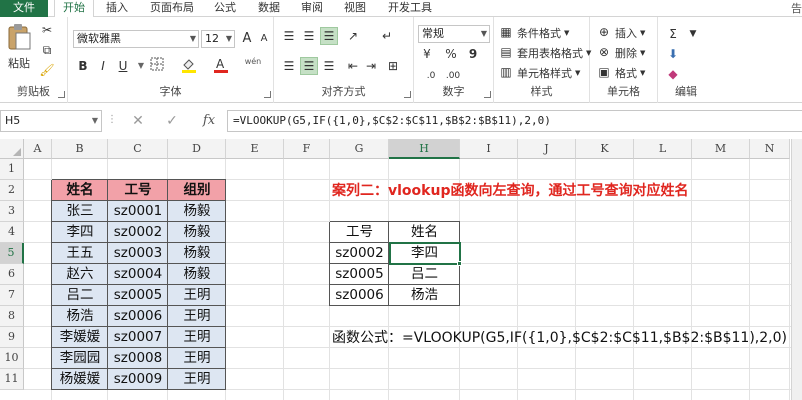 The image size is (802, 400). I want to click on tab-data: 数据, so click(269, 8).